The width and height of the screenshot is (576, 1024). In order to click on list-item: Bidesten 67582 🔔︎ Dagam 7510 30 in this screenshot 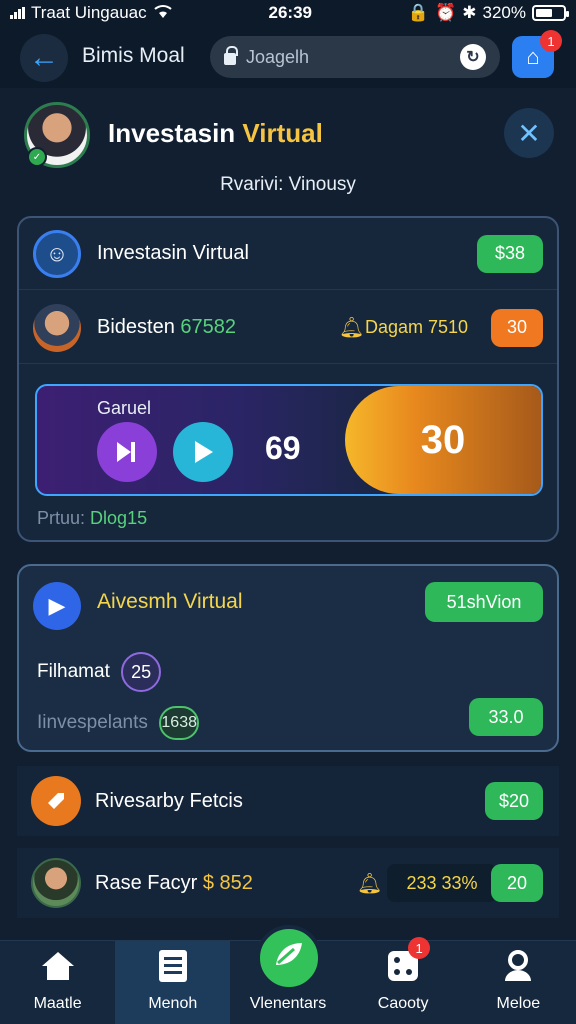, I will do `click(288, 328)`.